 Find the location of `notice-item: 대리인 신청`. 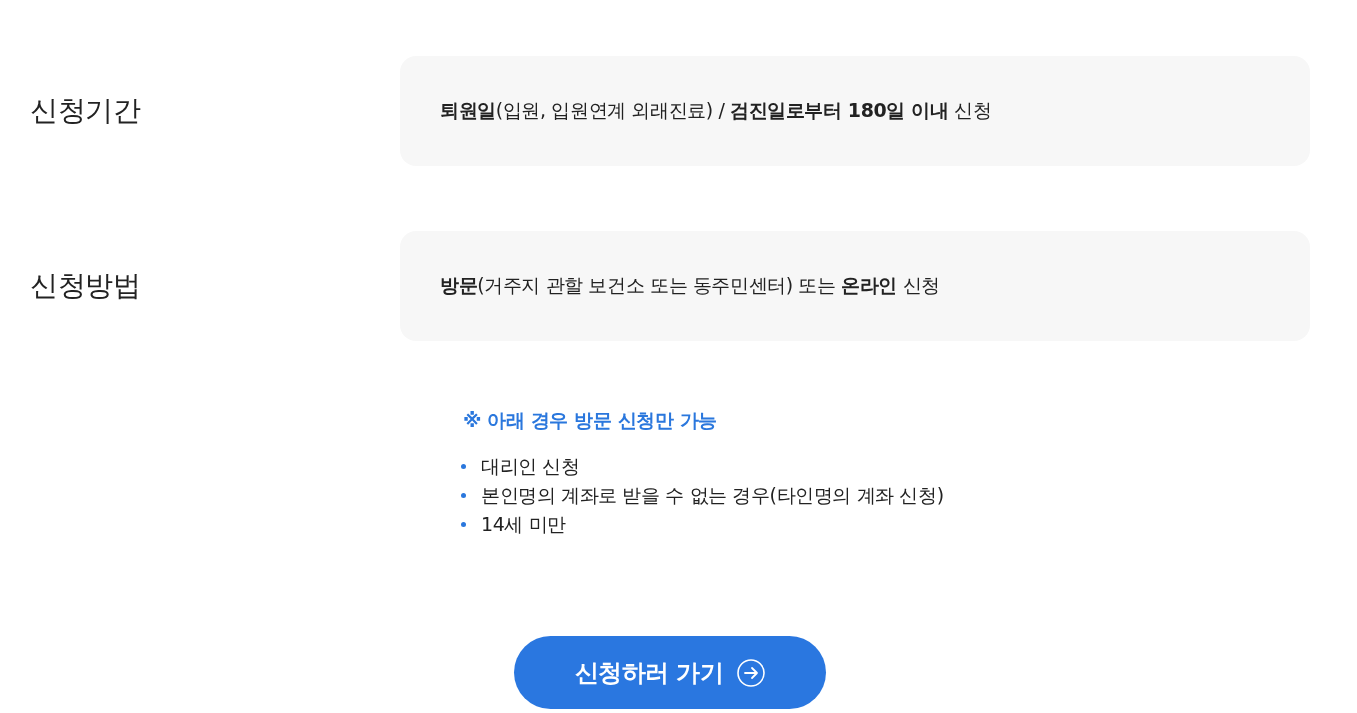

notice-item: 대리인 신청 is located at coordinates (530, 466).